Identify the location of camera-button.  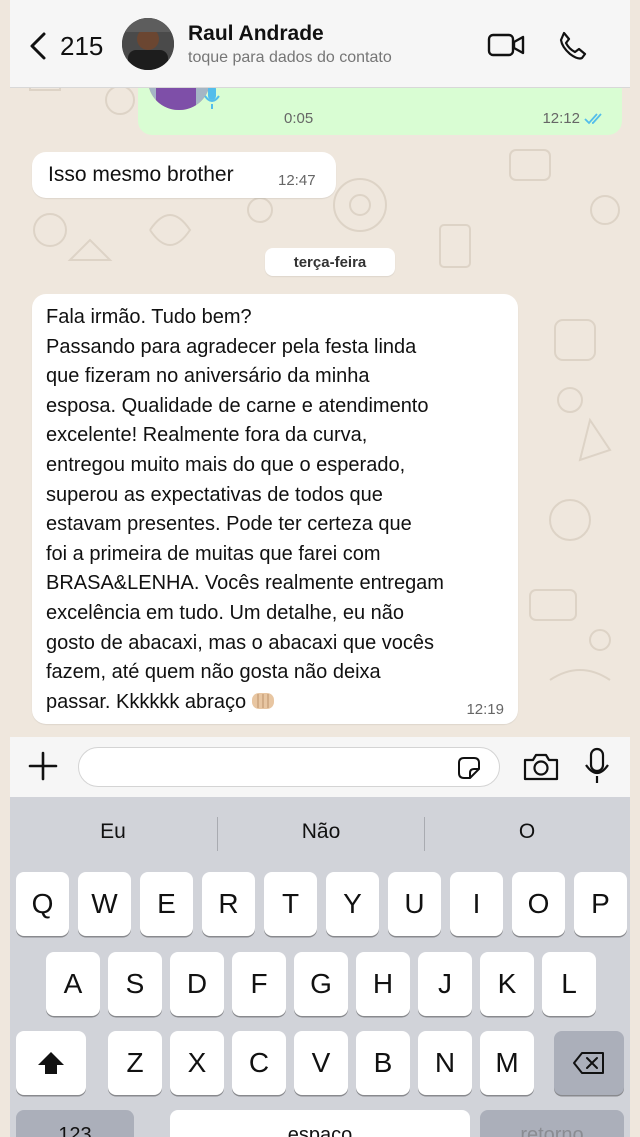
(541, 767).